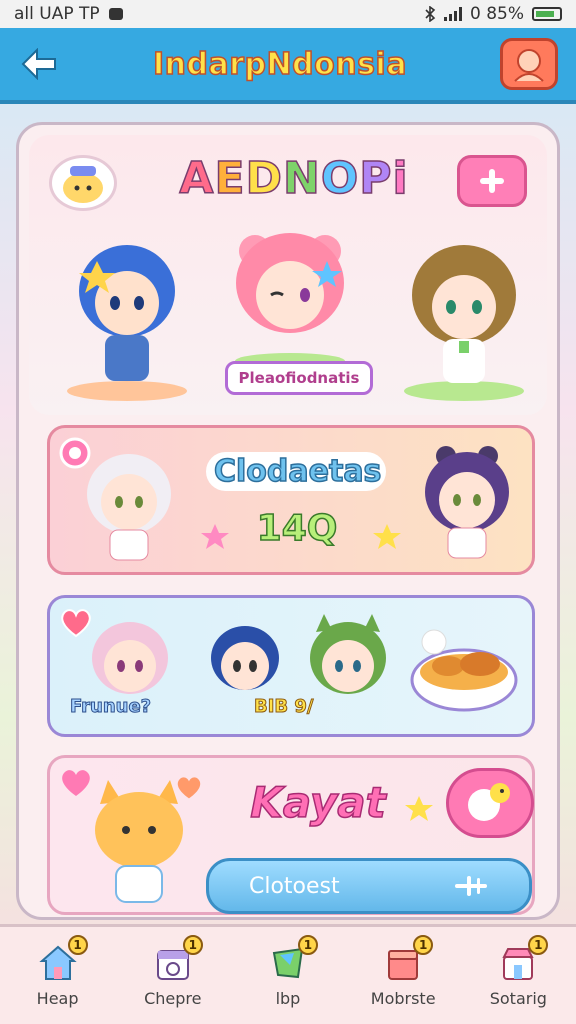 This screenshot has width=576, height=1024. I want to click on add-button, so click(492, 181).